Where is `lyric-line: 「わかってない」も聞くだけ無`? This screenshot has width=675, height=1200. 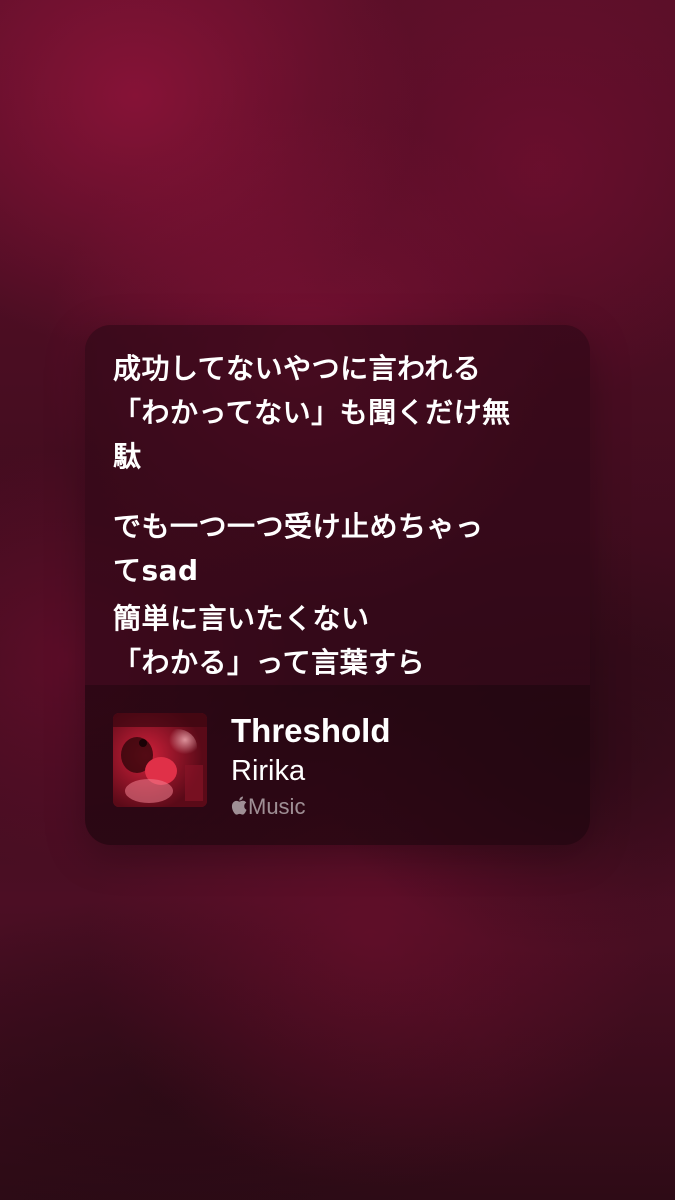 lyric-line: 「わかってない」も聞くだけ無 is located at coordinates (312, 412).